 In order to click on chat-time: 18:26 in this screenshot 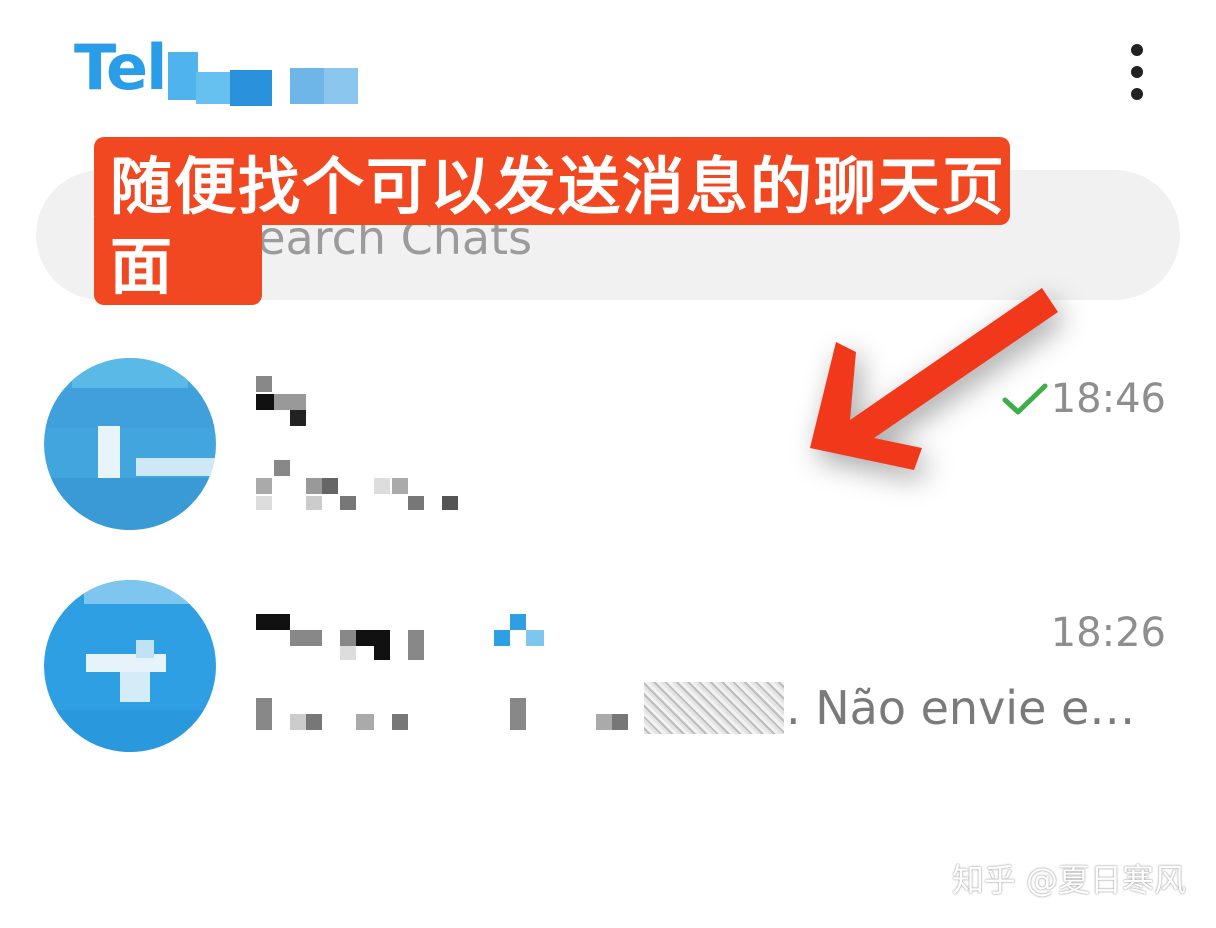, I will do `click(1108, 633)`.